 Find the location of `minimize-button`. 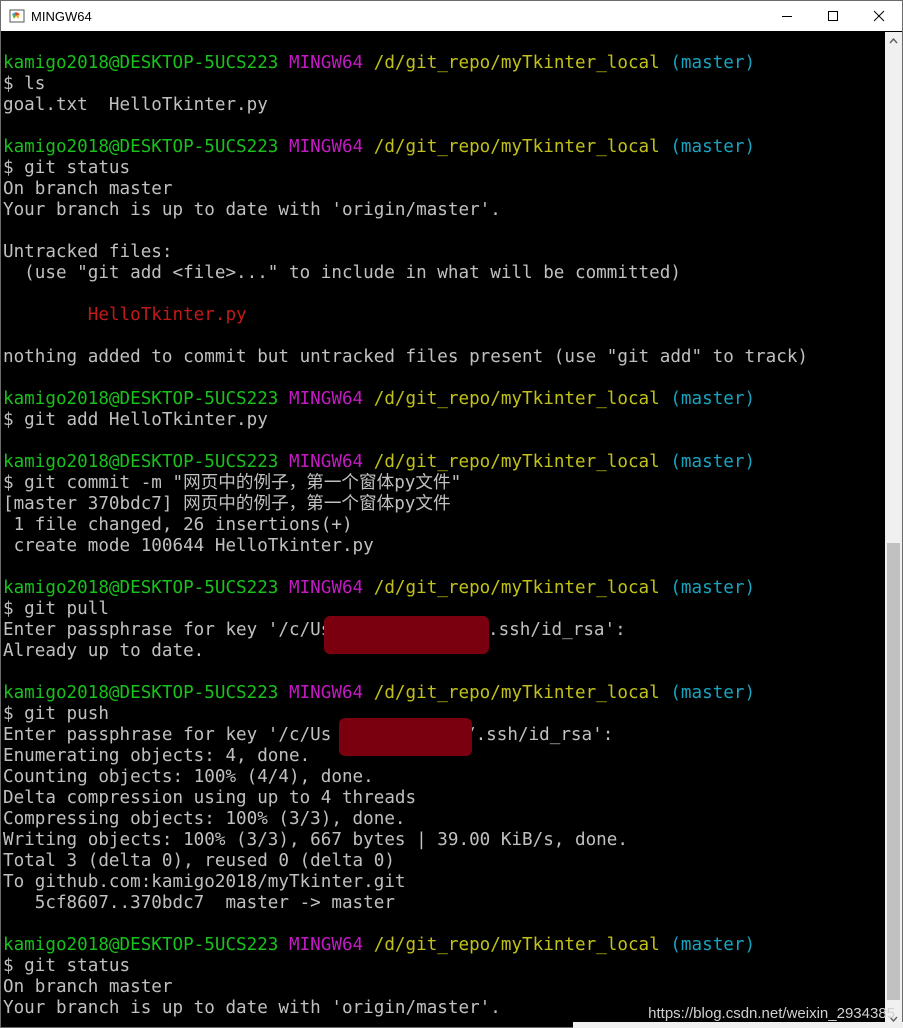

minimize-button is located at coordinates (787, 16).